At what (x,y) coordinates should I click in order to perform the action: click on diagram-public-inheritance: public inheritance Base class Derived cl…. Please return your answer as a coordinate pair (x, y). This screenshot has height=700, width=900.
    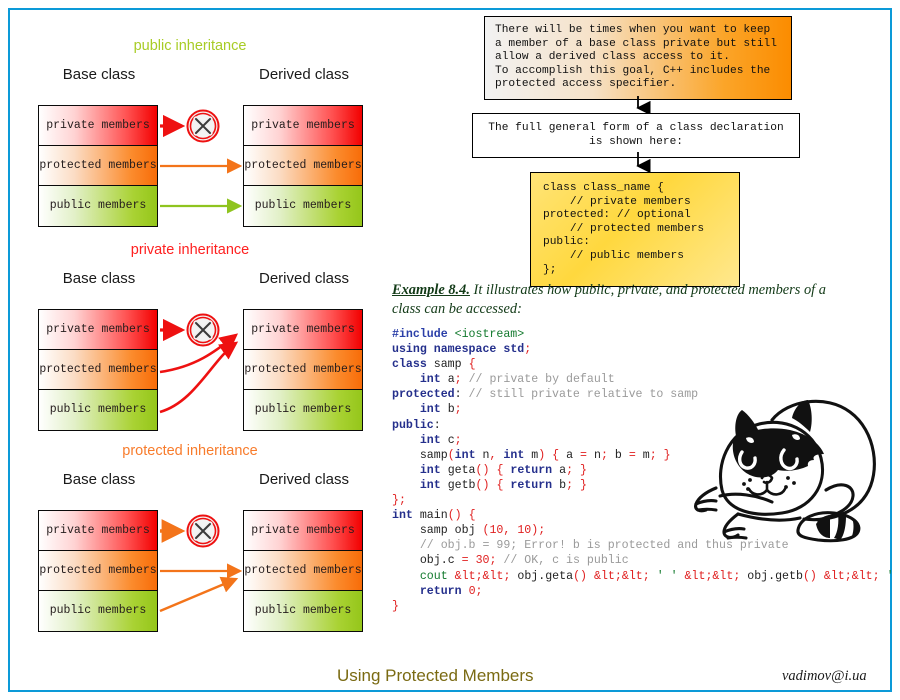
    Looking at the image, I should click on (190, 130).